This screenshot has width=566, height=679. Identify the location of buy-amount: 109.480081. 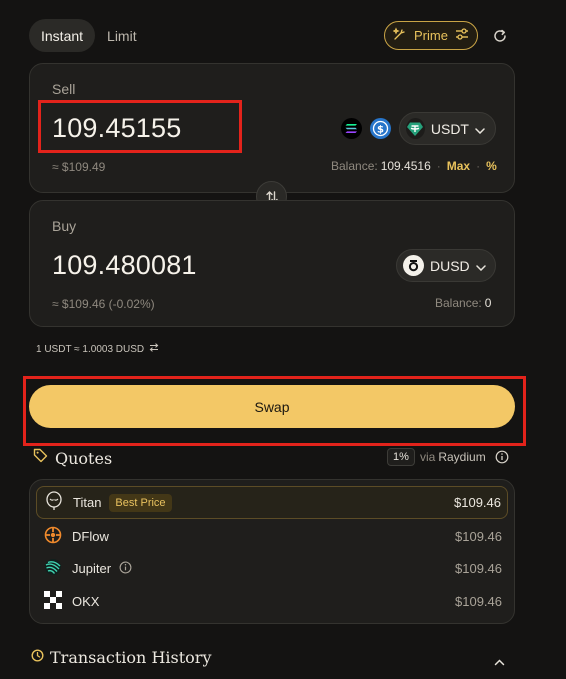
(124, 265).